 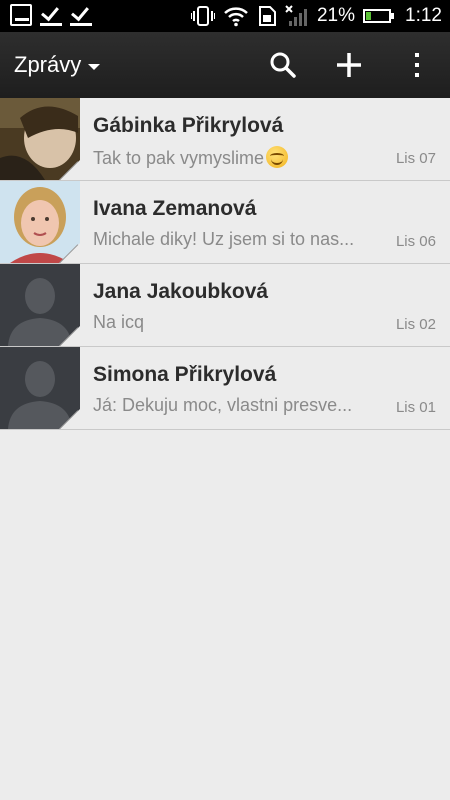 I want to click on app-title-dropdown: Zprávy, so click(x=57, y=65).